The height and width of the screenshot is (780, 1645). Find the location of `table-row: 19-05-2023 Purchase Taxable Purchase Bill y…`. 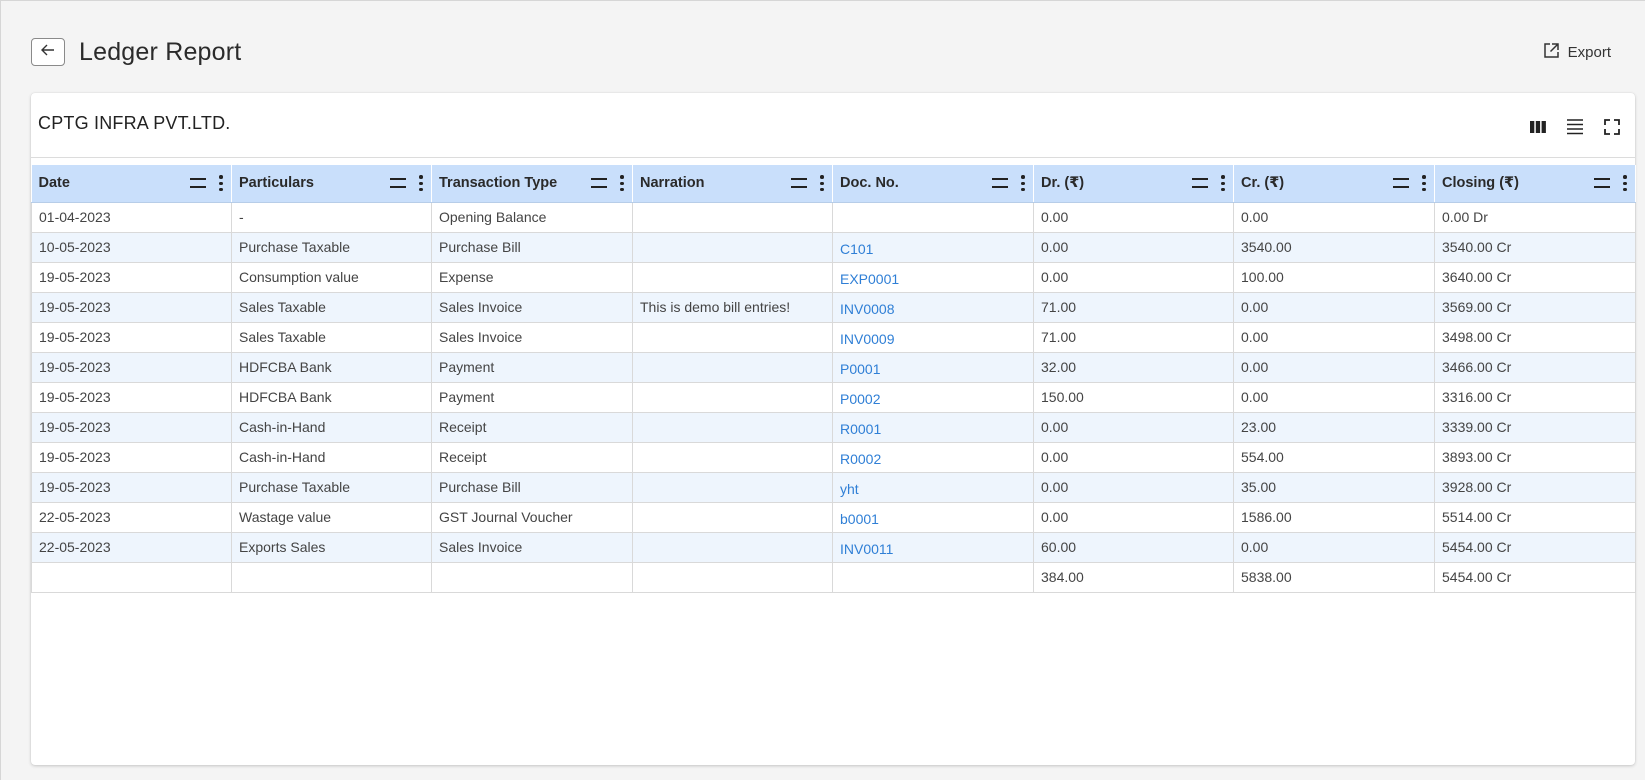

table-row: 19-05-2023 Purchase Taxable Purchase Bill y… is located at coordinates (833, 487).